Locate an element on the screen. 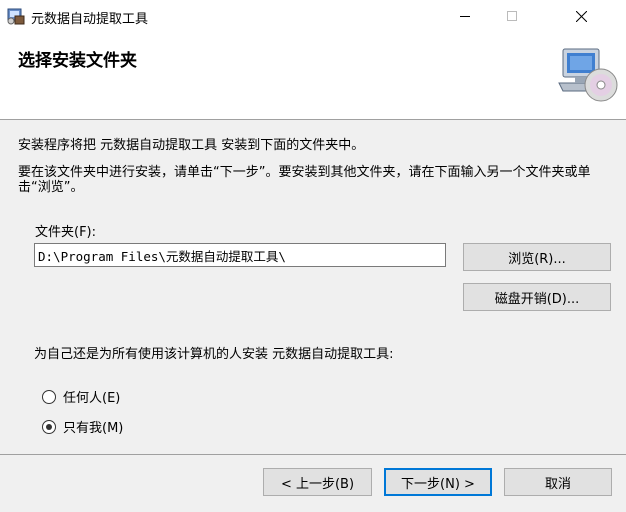  close-icon is located at coordinates (581, 16).